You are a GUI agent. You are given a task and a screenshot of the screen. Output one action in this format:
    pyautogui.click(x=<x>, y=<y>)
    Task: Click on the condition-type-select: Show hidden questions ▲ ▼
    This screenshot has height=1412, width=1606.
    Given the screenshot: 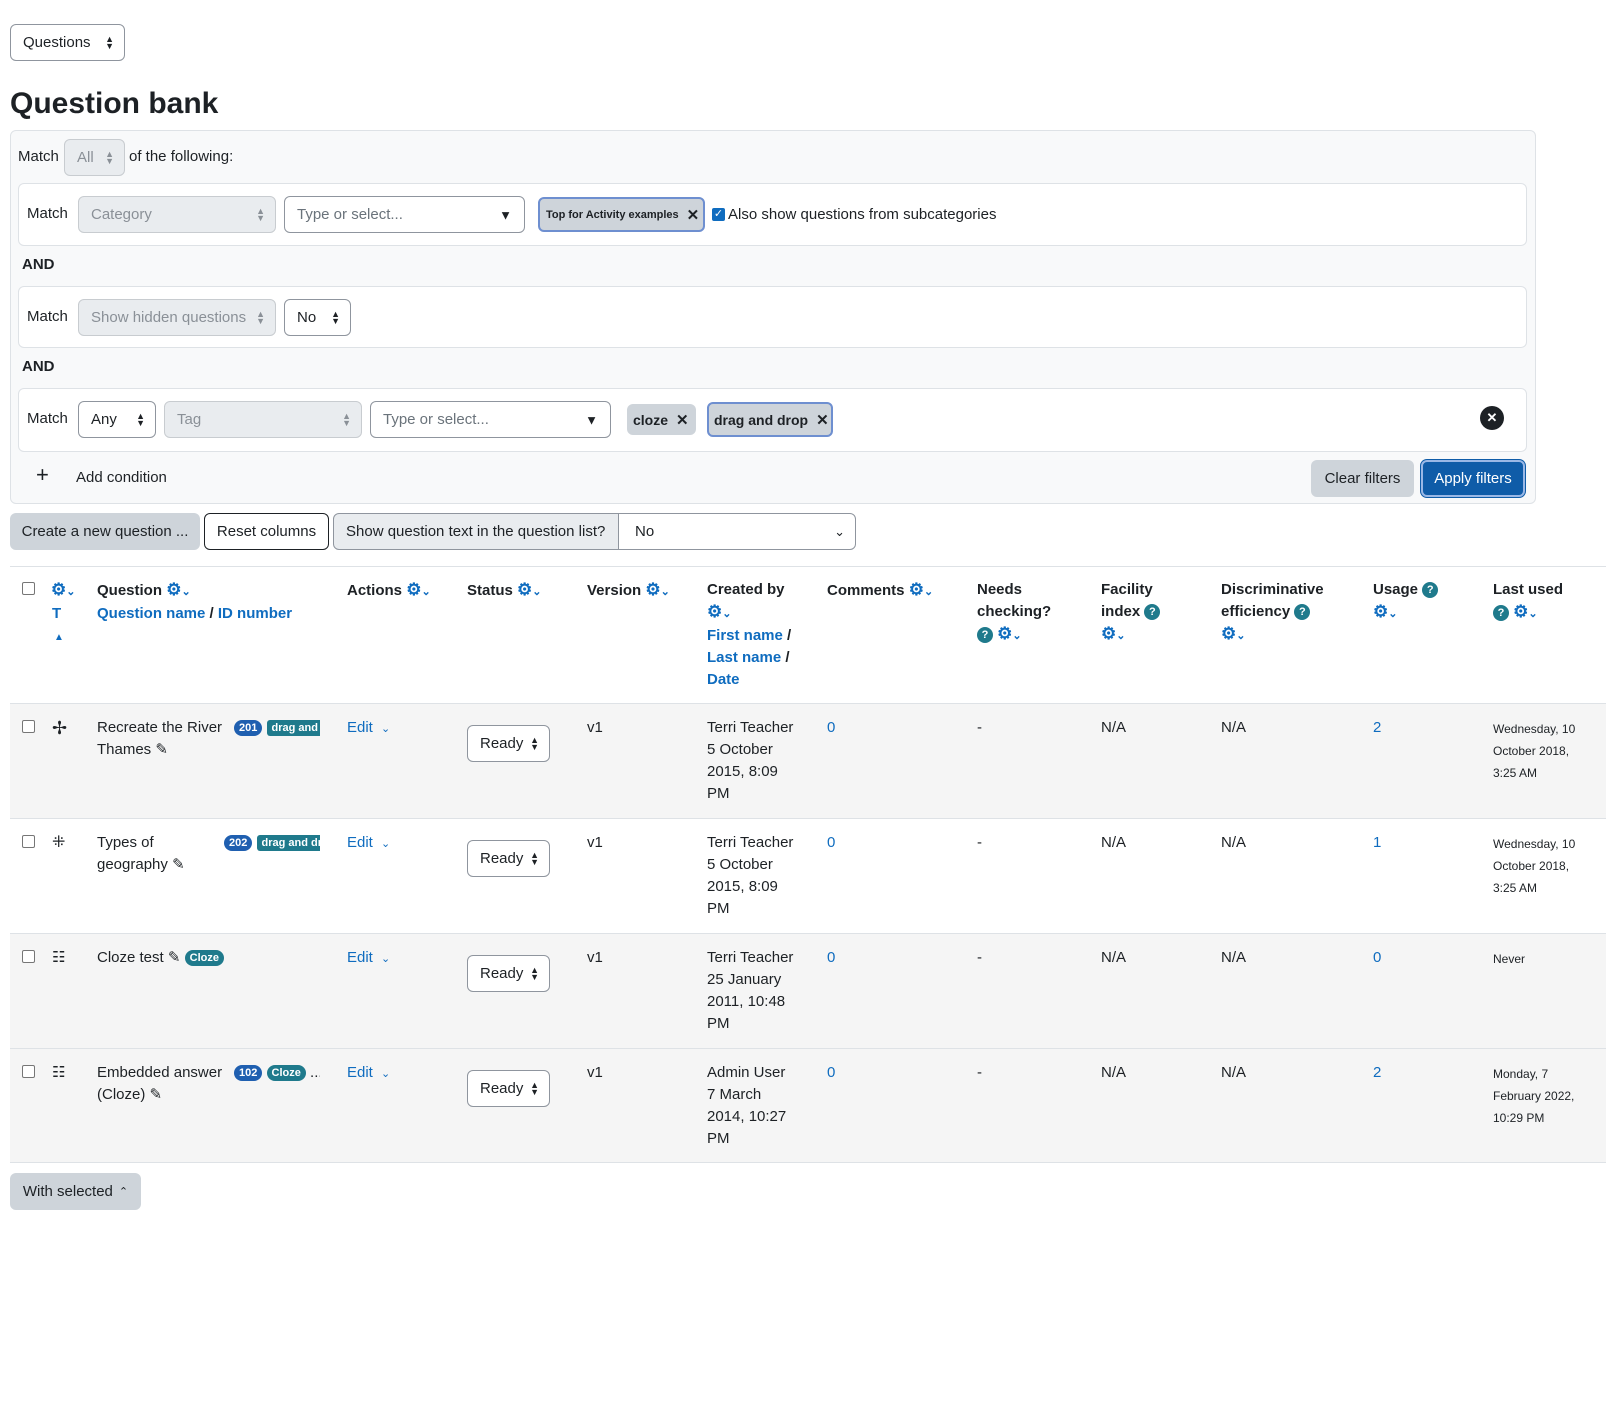 What is the action you would take?
    pyautogui.click(x=177, y=317)
    